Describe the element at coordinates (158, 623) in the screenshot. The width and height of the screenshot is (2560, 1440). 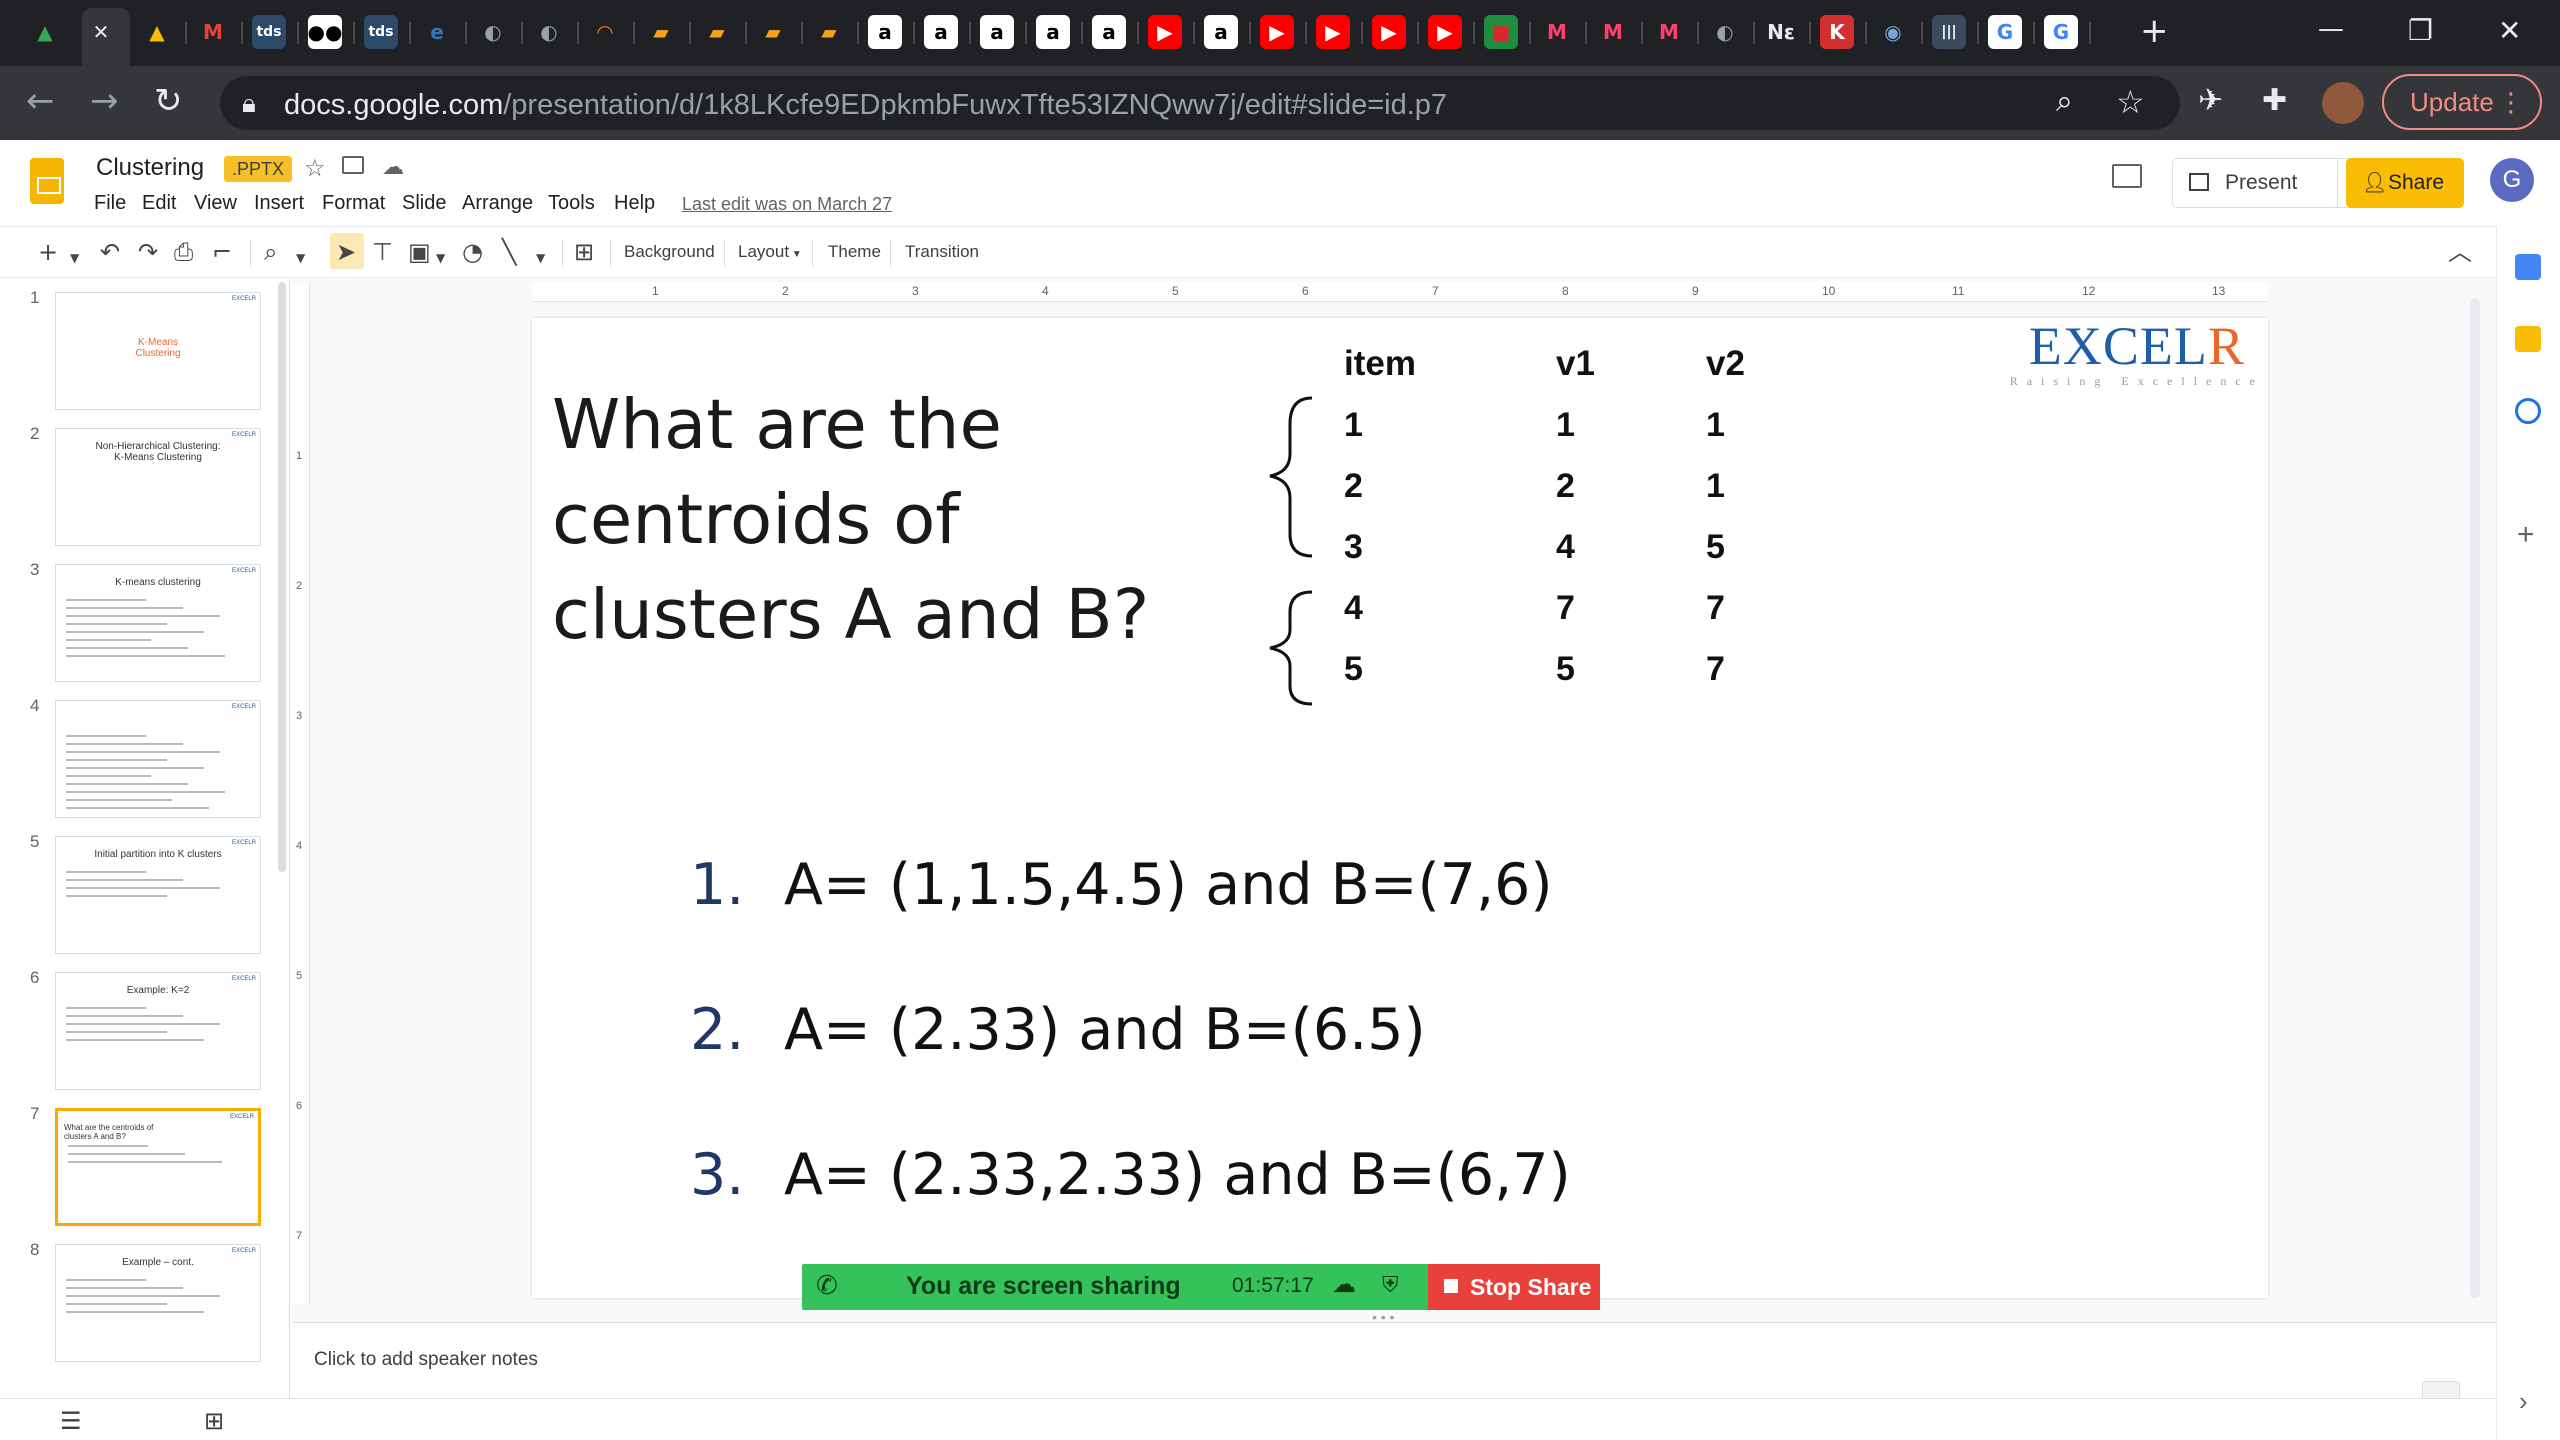
I see `slide-thumbnail: EXCELR K-means clustering` at that location.